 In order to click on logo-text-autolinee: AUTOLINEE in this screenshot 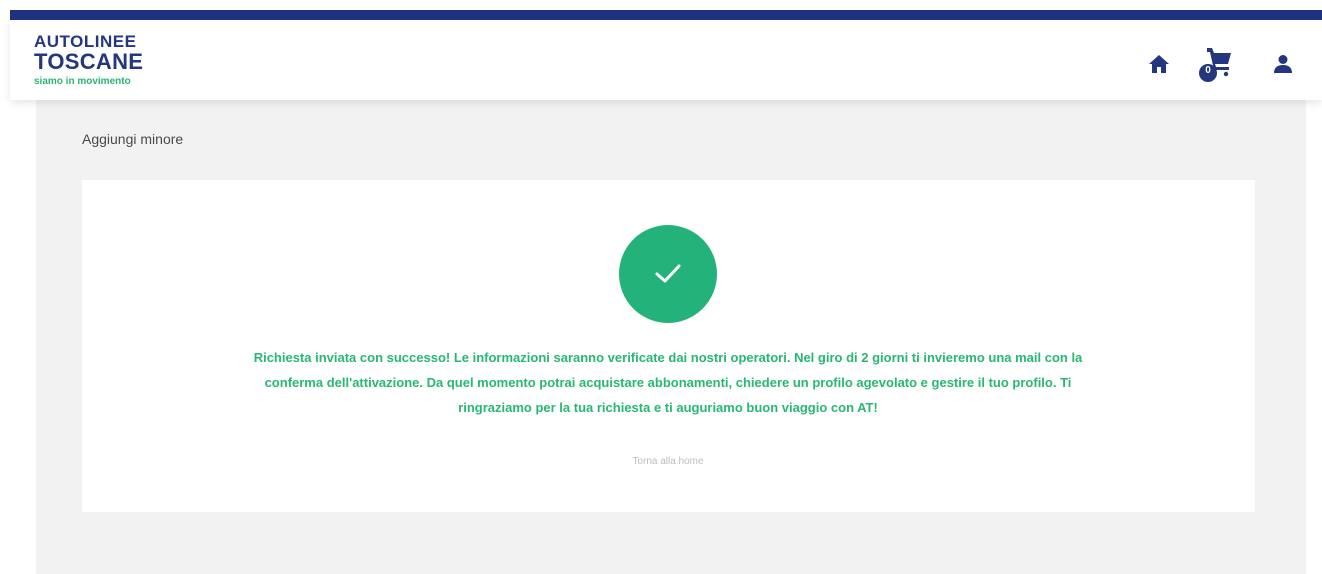, I will do `click(85, 41)`.